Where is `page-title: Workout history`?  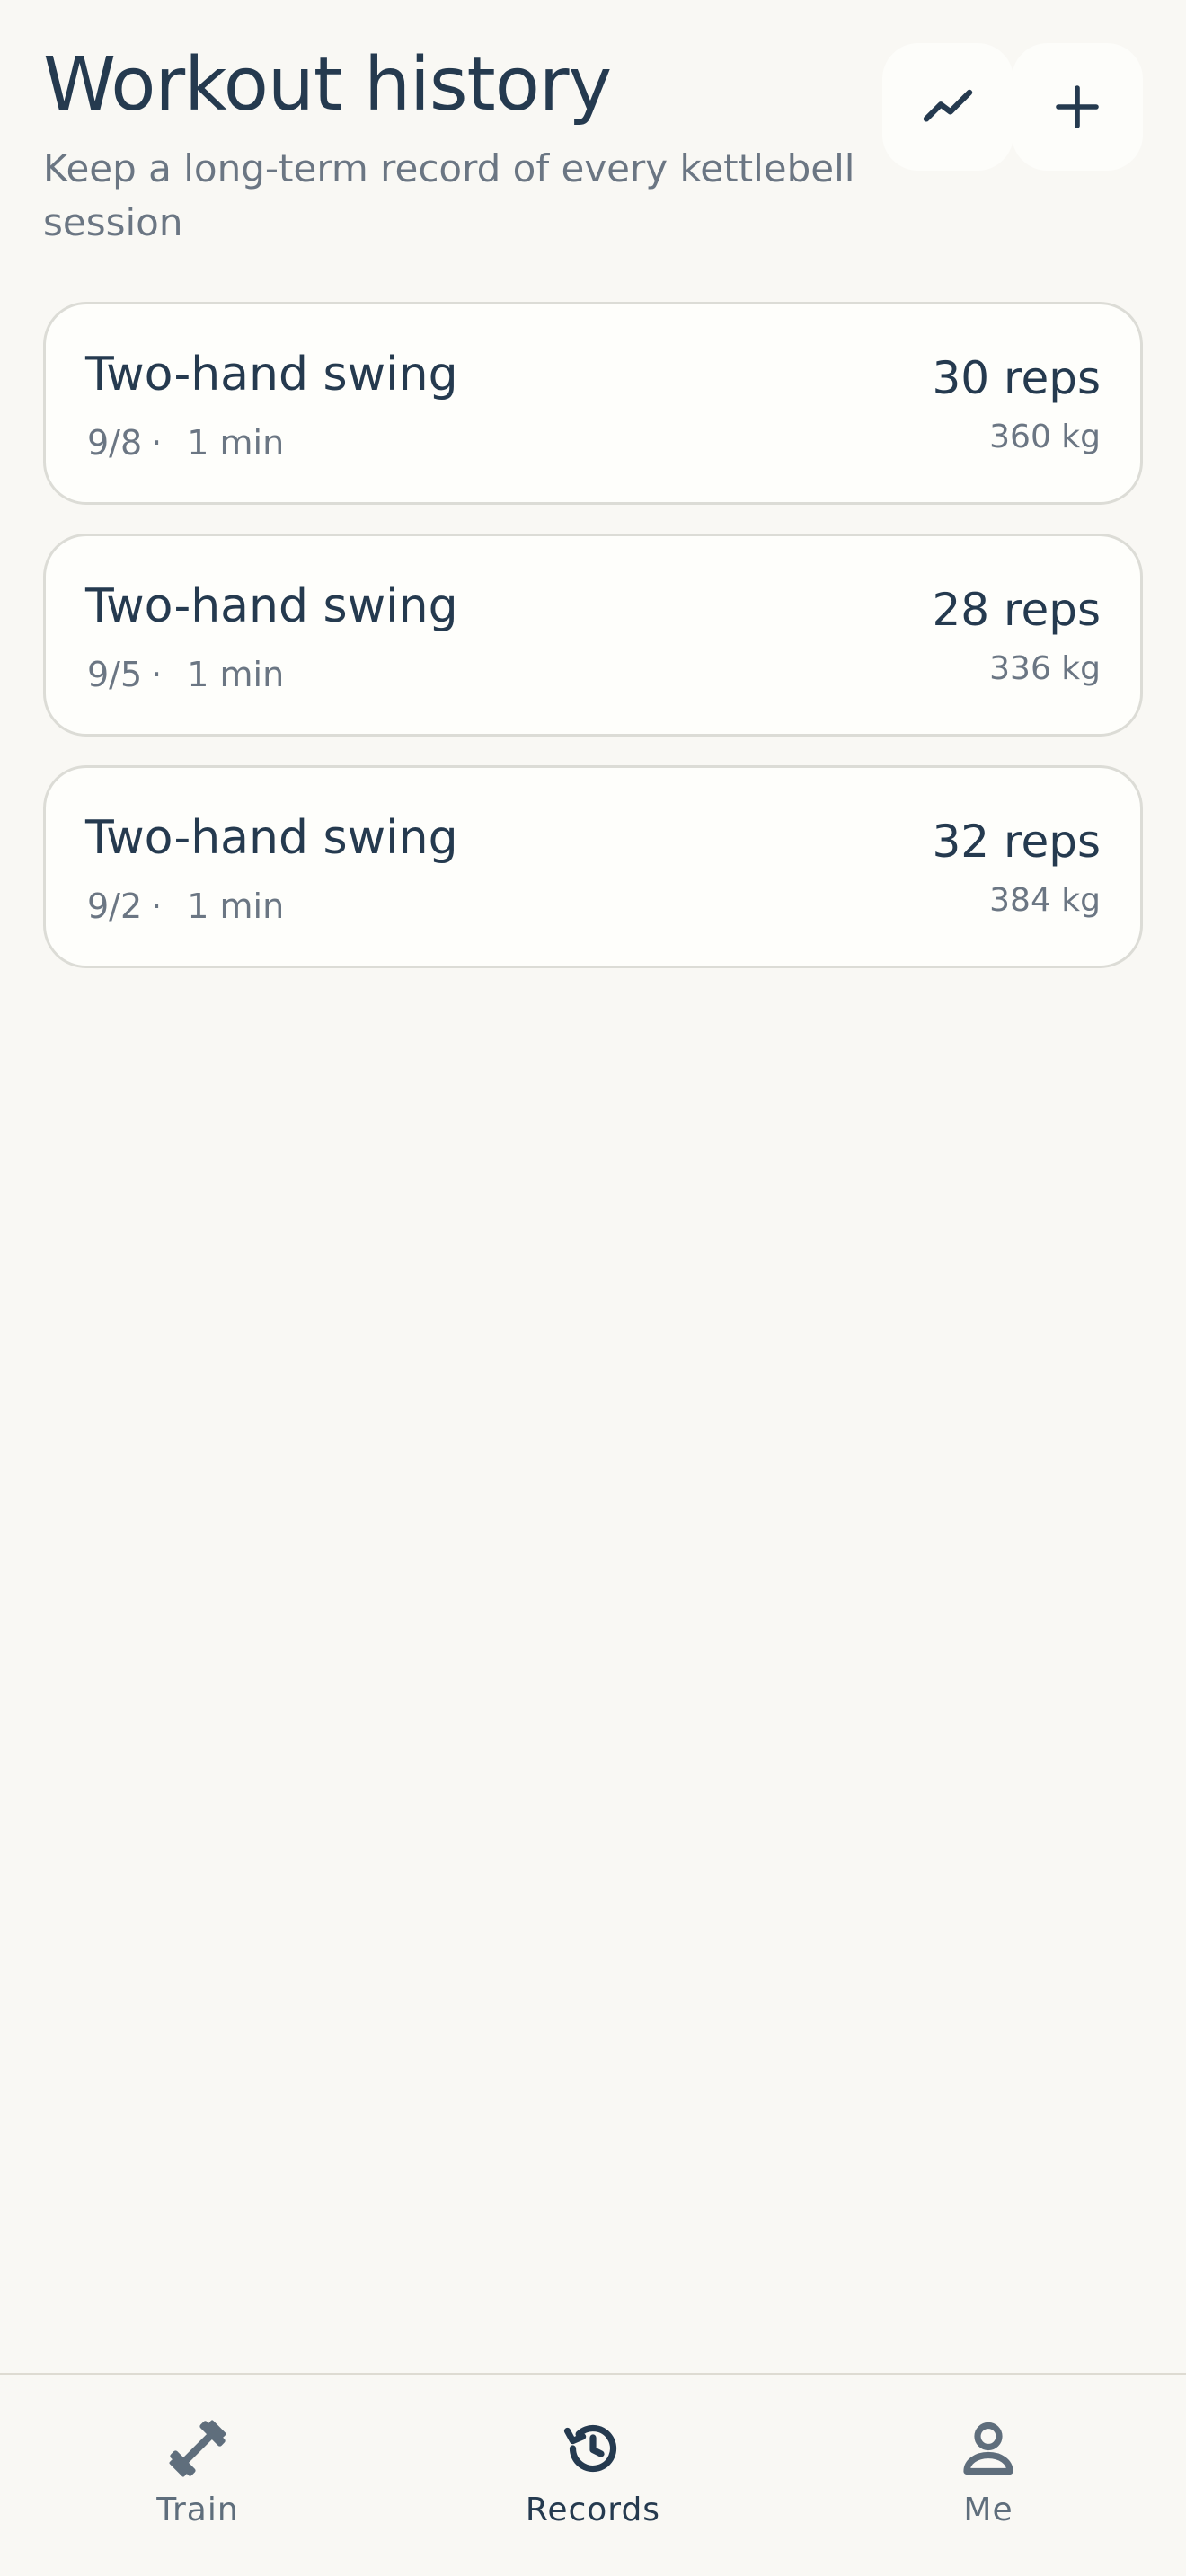 page-title: Workout history is located at coordinates (327, 85).